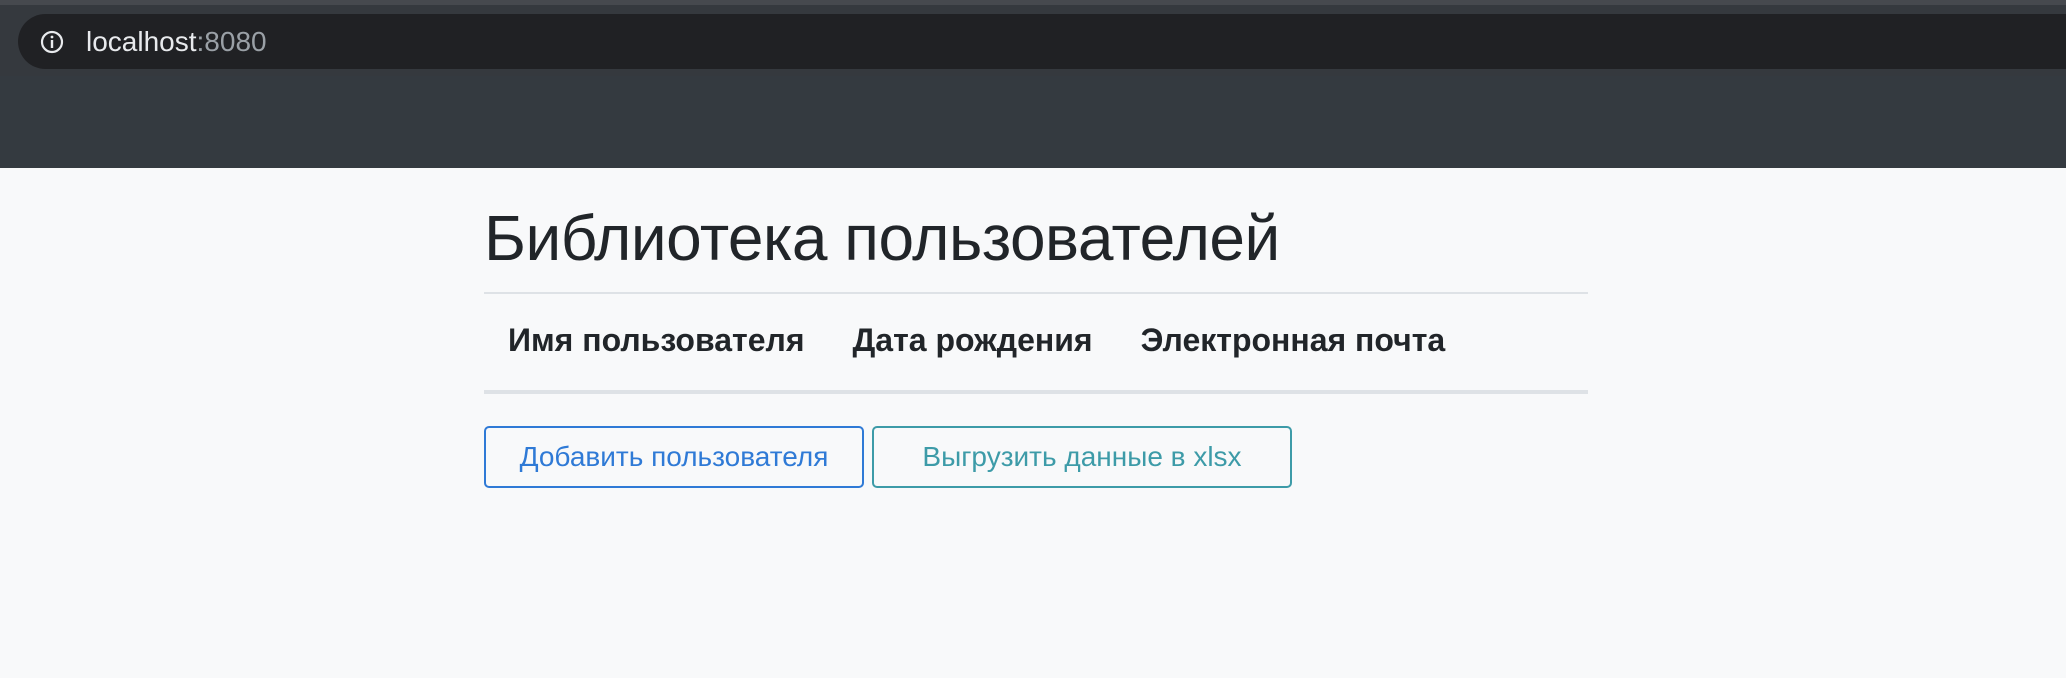  Describe the element at coordinates (1042, 41) in the screenshot. I see `address-bar: localhost:8080` at that location.